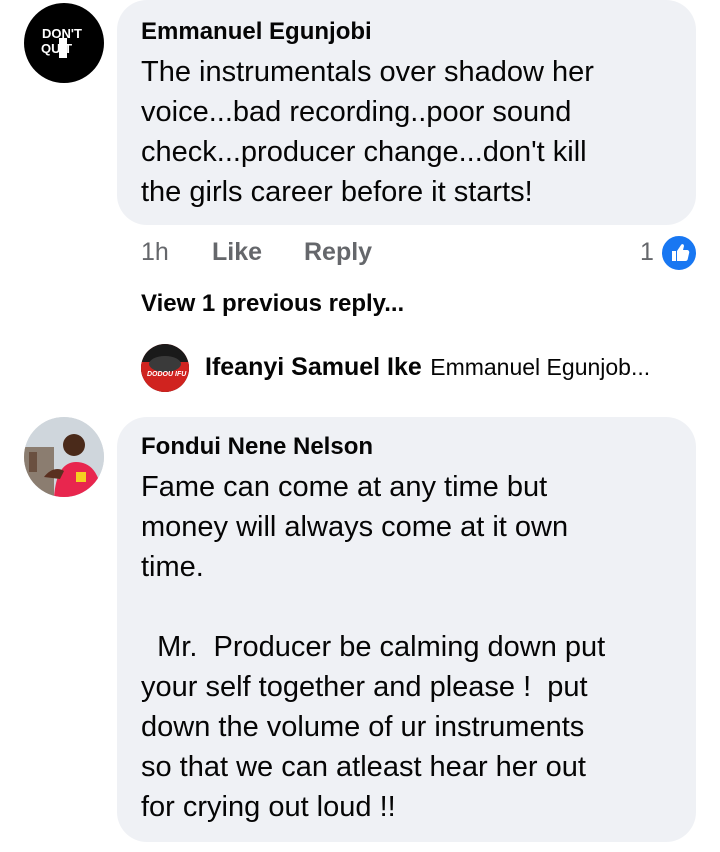 The width and height of the screenshot is (720, 852). I want to click on avatar-ifeanyi-samuel-ike: DODOU IFU, so click(165, 368).